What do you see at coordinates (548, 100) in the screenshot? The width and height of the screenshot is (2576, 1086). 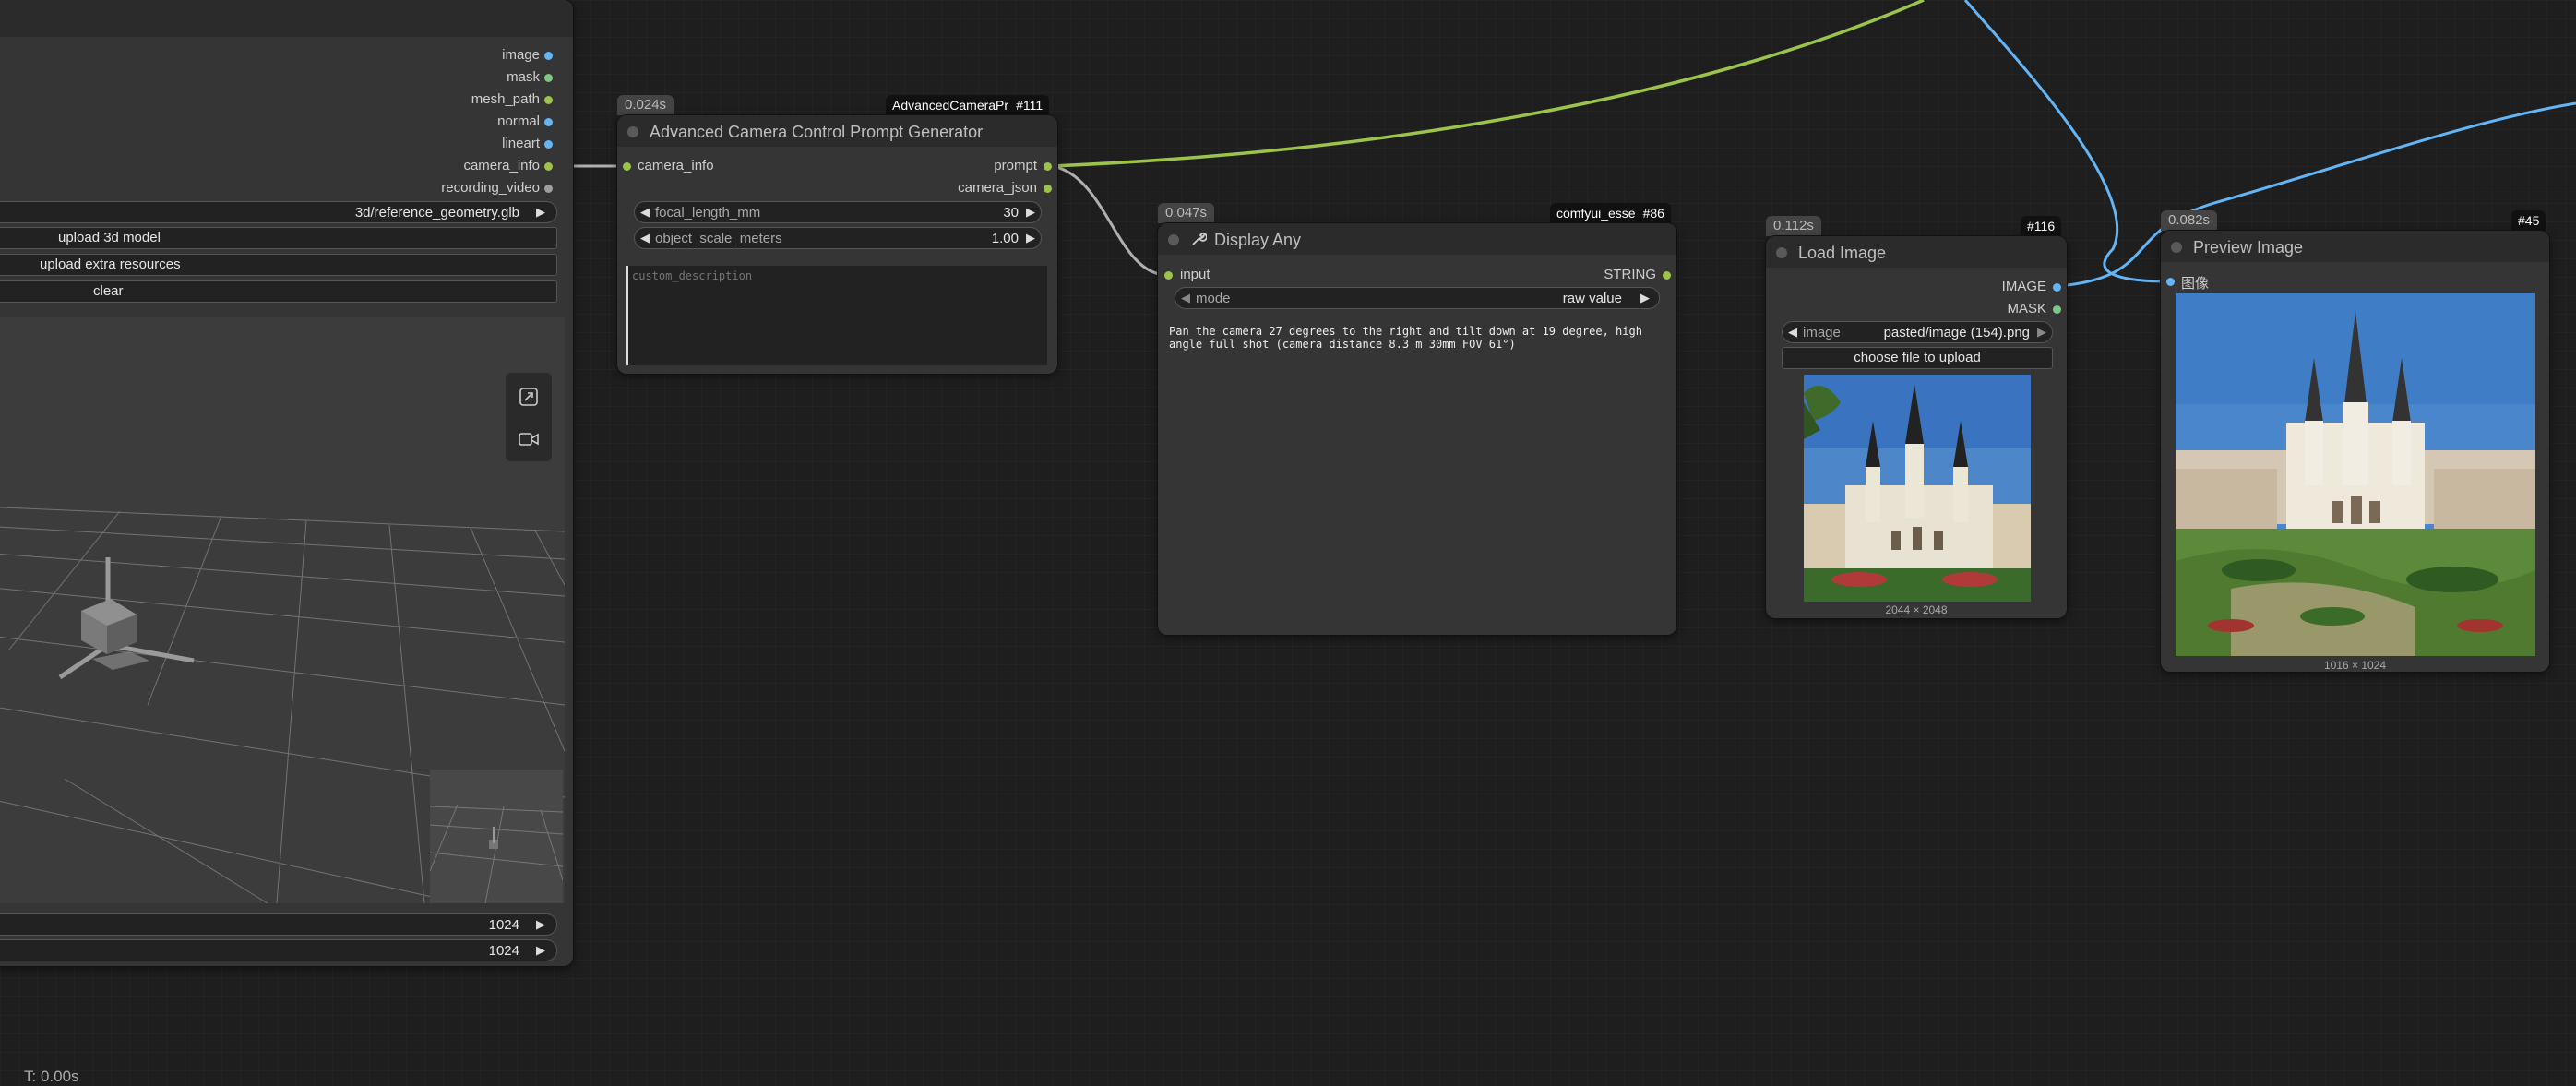 I see `output-dot-mesh-path` at bounding box center [548, 100].